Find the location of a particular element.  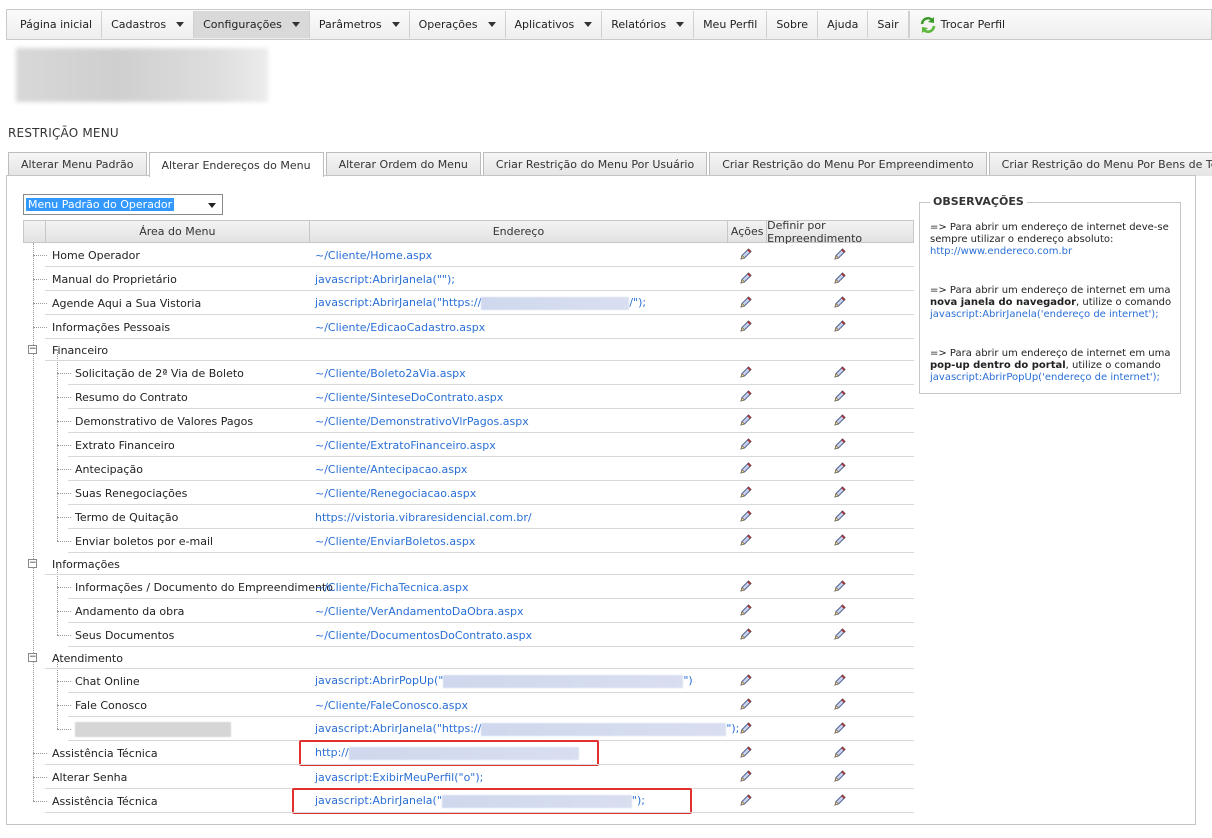

chevron-down-icon is located at coordinates (212, 205).